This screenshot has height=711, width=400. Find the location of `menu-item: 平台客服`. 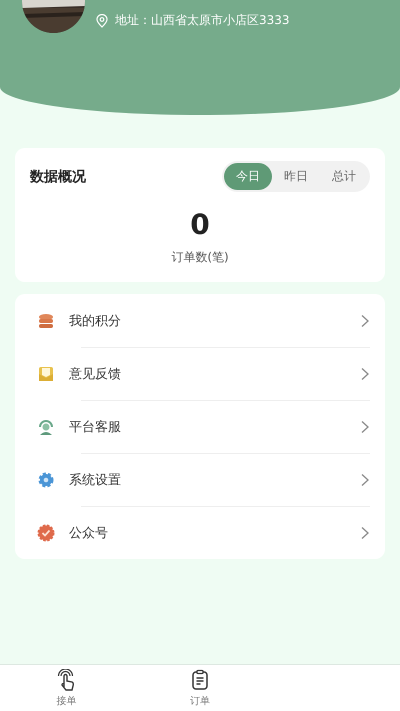

menu-item: 平台客服 is located at coordinates (203, 426).